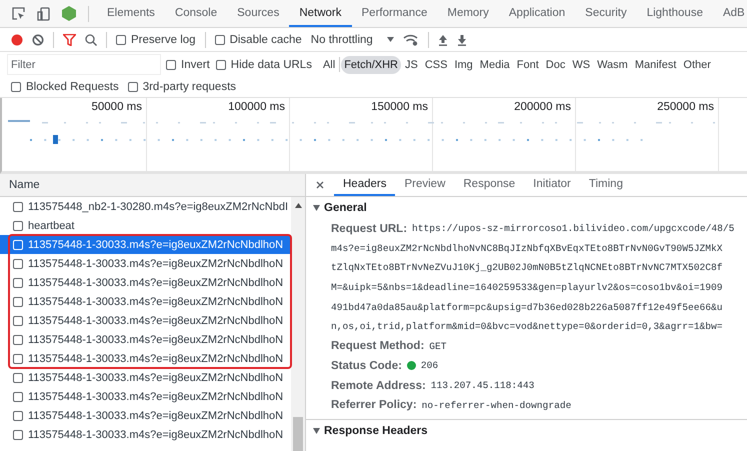 This screenshot has height=451, width=747. I want to click on panel-tab: AdB, so click(729, 13).